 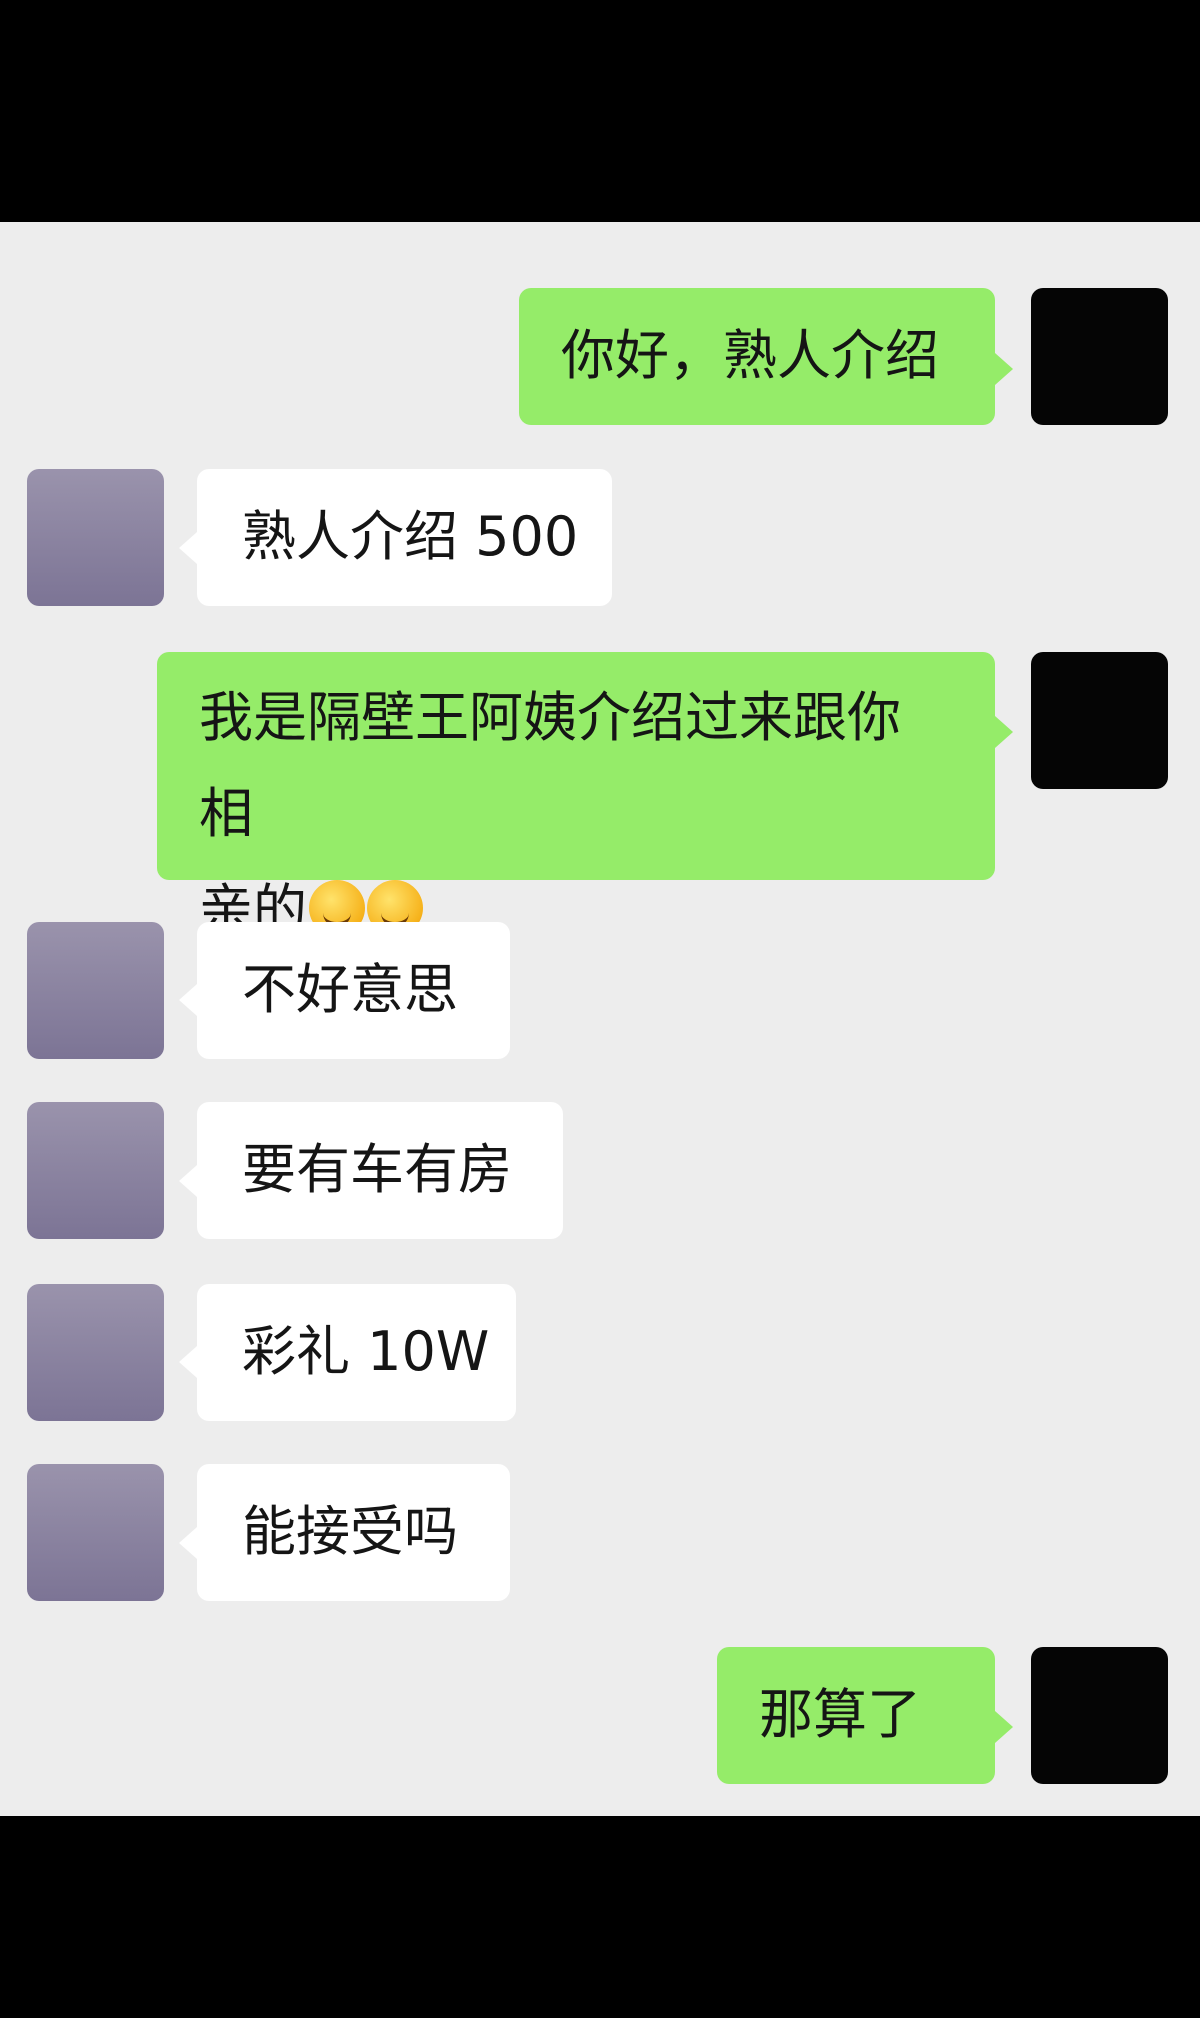 I want to click on message-bubble-other: 熟人介绍 500, so click(x=404, y=537).